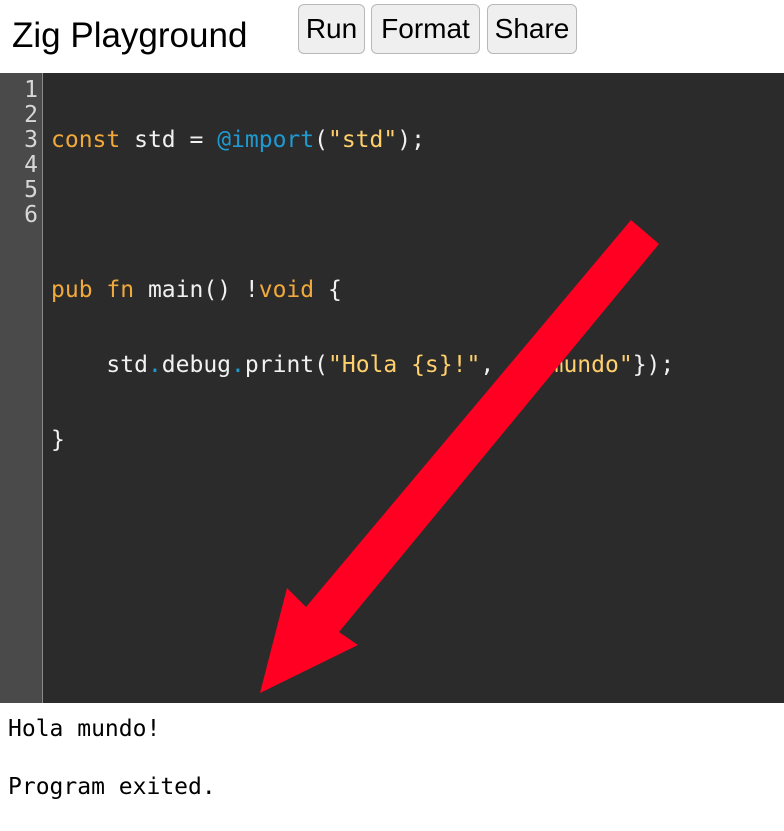 Image resolution: width=784 pixels, height=831 pixels. Describe the element at coordinates (286, 290) in the screenshot. I see `keyword-token: void` at that location.